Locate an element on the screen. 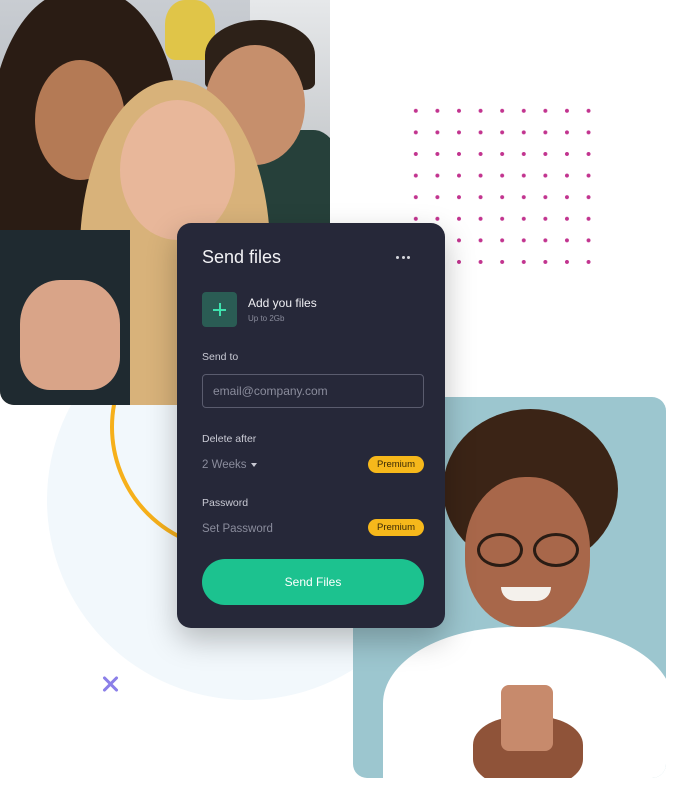 The image size is (680, 800). add-files-limit: Up to 2Gb is located at coordinates (266, 318).